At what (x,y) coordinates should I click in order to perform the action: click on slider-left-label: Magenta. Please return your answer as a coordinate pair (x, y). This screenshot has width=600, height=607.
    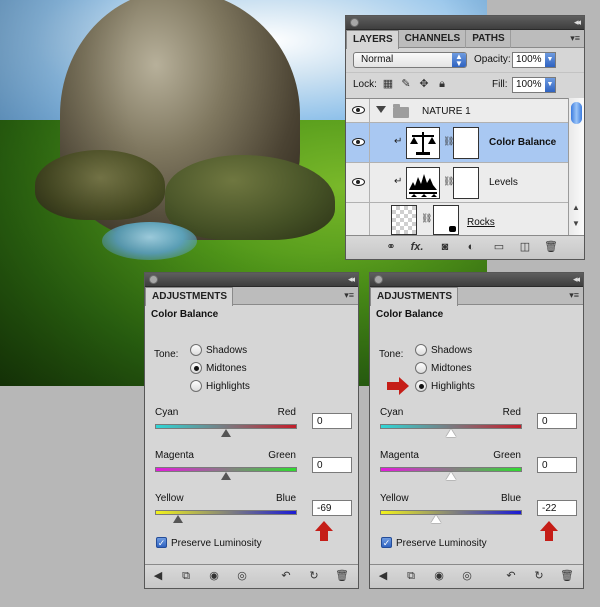
    Looking at the image, I should click on (174, 455).